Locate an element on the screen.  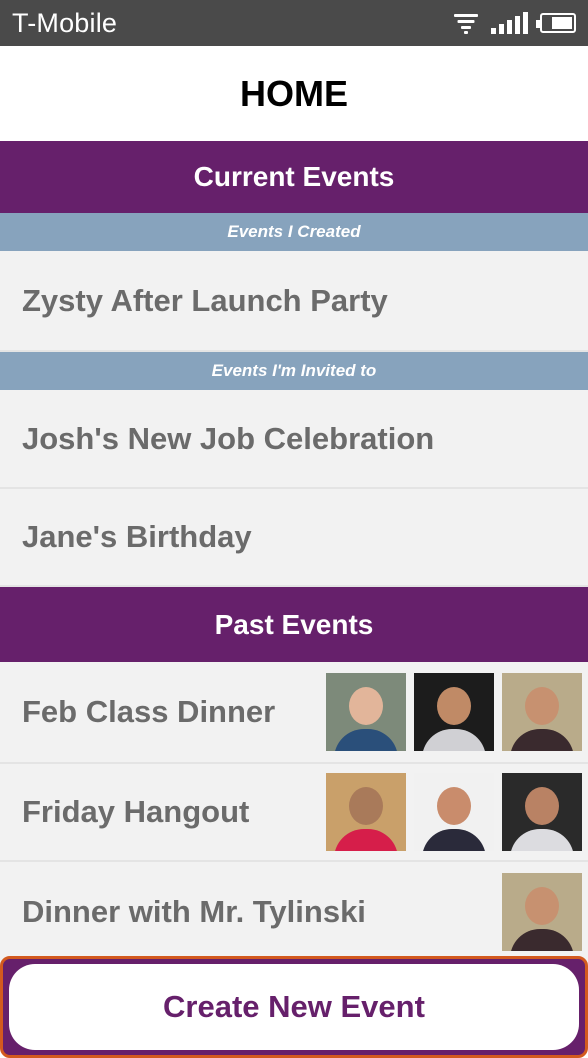
battery-icon is located at coordinates (556, 23).